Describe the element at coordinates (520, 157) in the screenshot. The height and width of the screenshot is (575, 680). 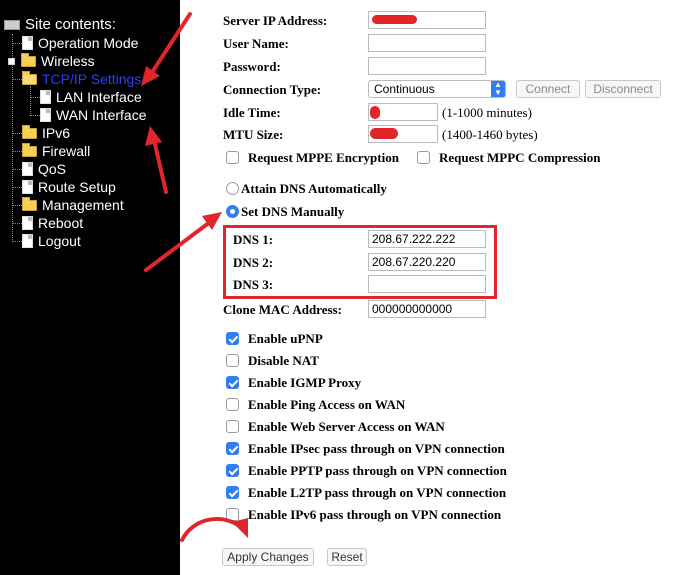
I see `mppc-label: Request MPPC Compression` at that location.